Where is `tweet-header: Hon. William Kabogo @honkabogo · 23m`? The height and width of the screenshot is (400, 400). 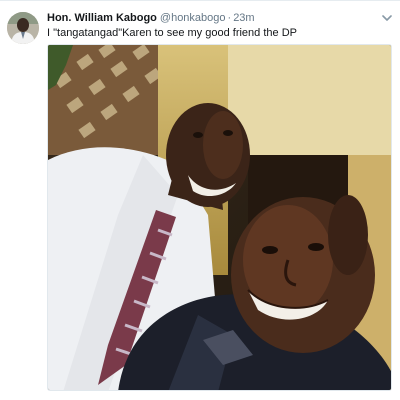
tweet-header: Hon. William Kabogo @honkabogo · 23m is located at coordinates (212, 18).